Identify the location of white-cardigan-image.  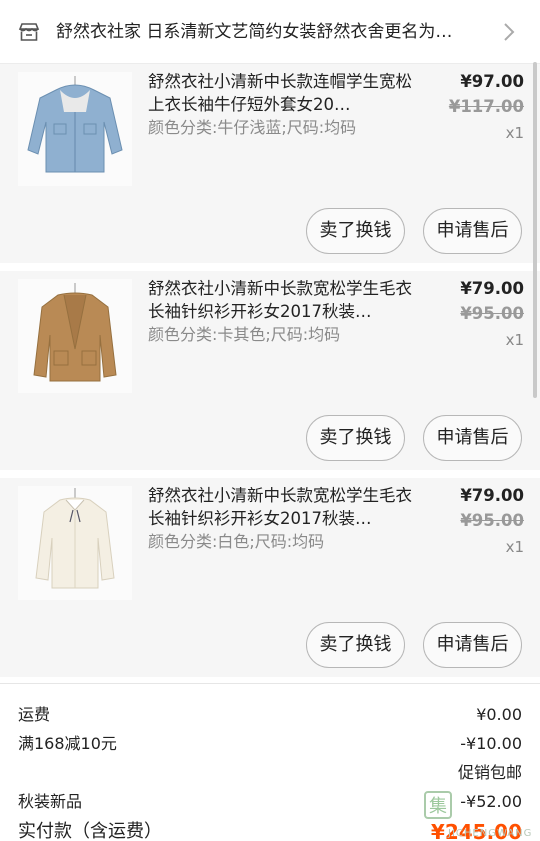
(75, 543).